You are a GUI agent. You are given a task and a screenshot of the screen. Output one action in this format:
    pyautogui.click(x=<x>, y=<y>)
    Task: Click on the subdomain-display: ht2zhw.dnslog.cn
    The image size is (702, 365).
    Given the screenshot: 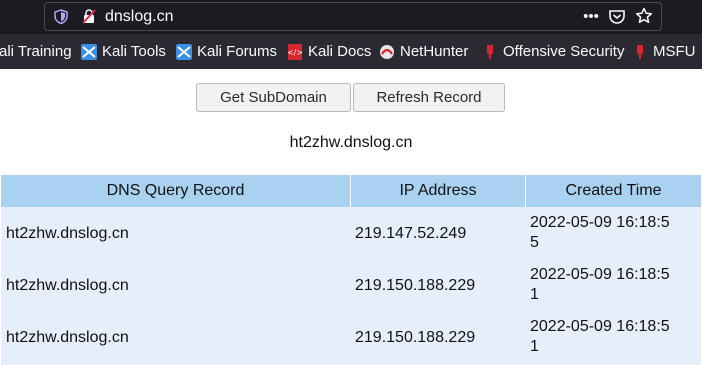 What is the action you would take?
    pyautogui.click(x=351, y=142)
    